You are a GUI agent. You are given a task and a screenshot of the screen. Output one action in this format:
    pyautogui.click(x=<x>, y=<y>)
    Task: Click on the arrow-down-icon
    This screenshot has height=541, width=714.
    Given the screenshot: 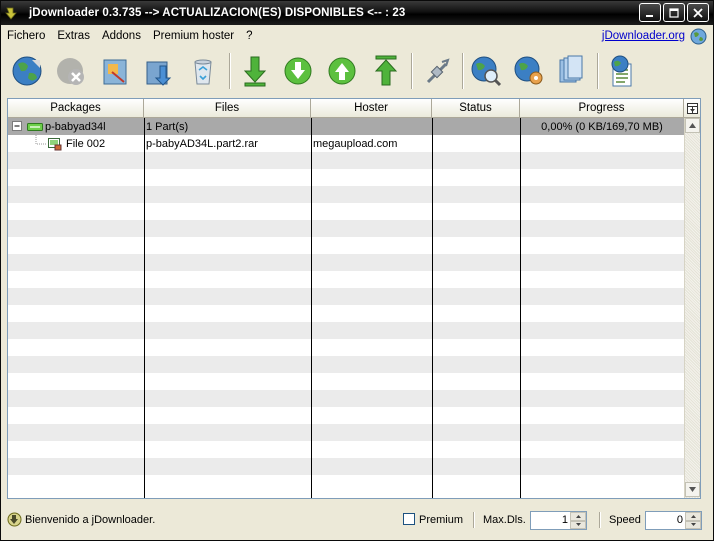 What is the action you would take?
    pyautogui.click(x=693, y=525)
    